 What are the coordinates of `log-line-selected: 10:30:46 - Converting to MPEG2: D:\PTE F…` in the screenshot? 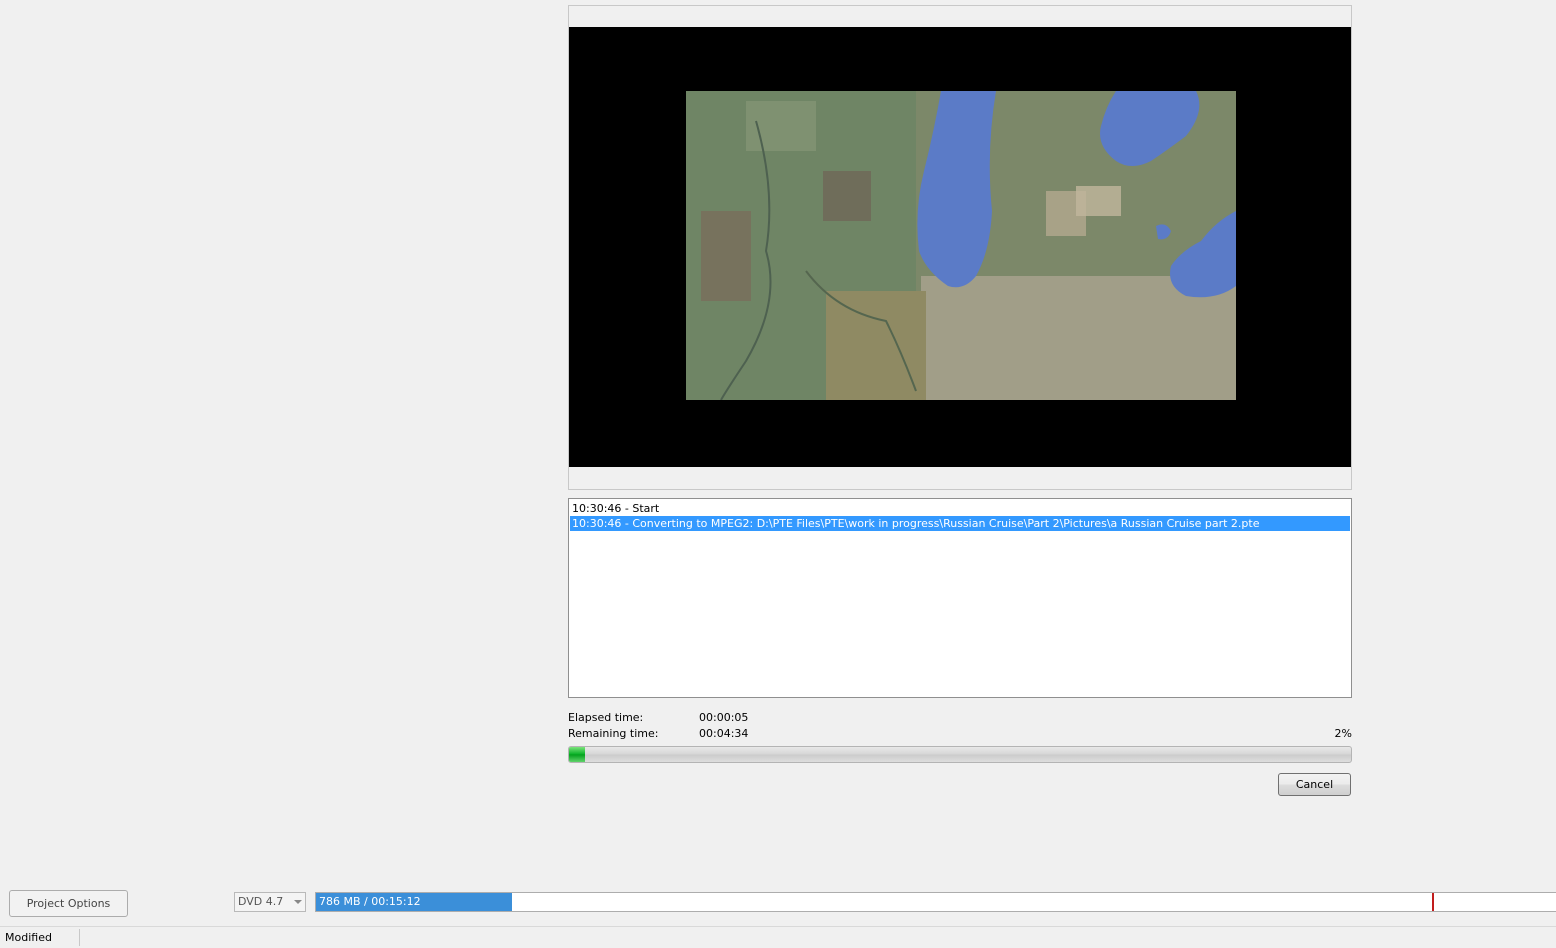 It's located at (960, 523).